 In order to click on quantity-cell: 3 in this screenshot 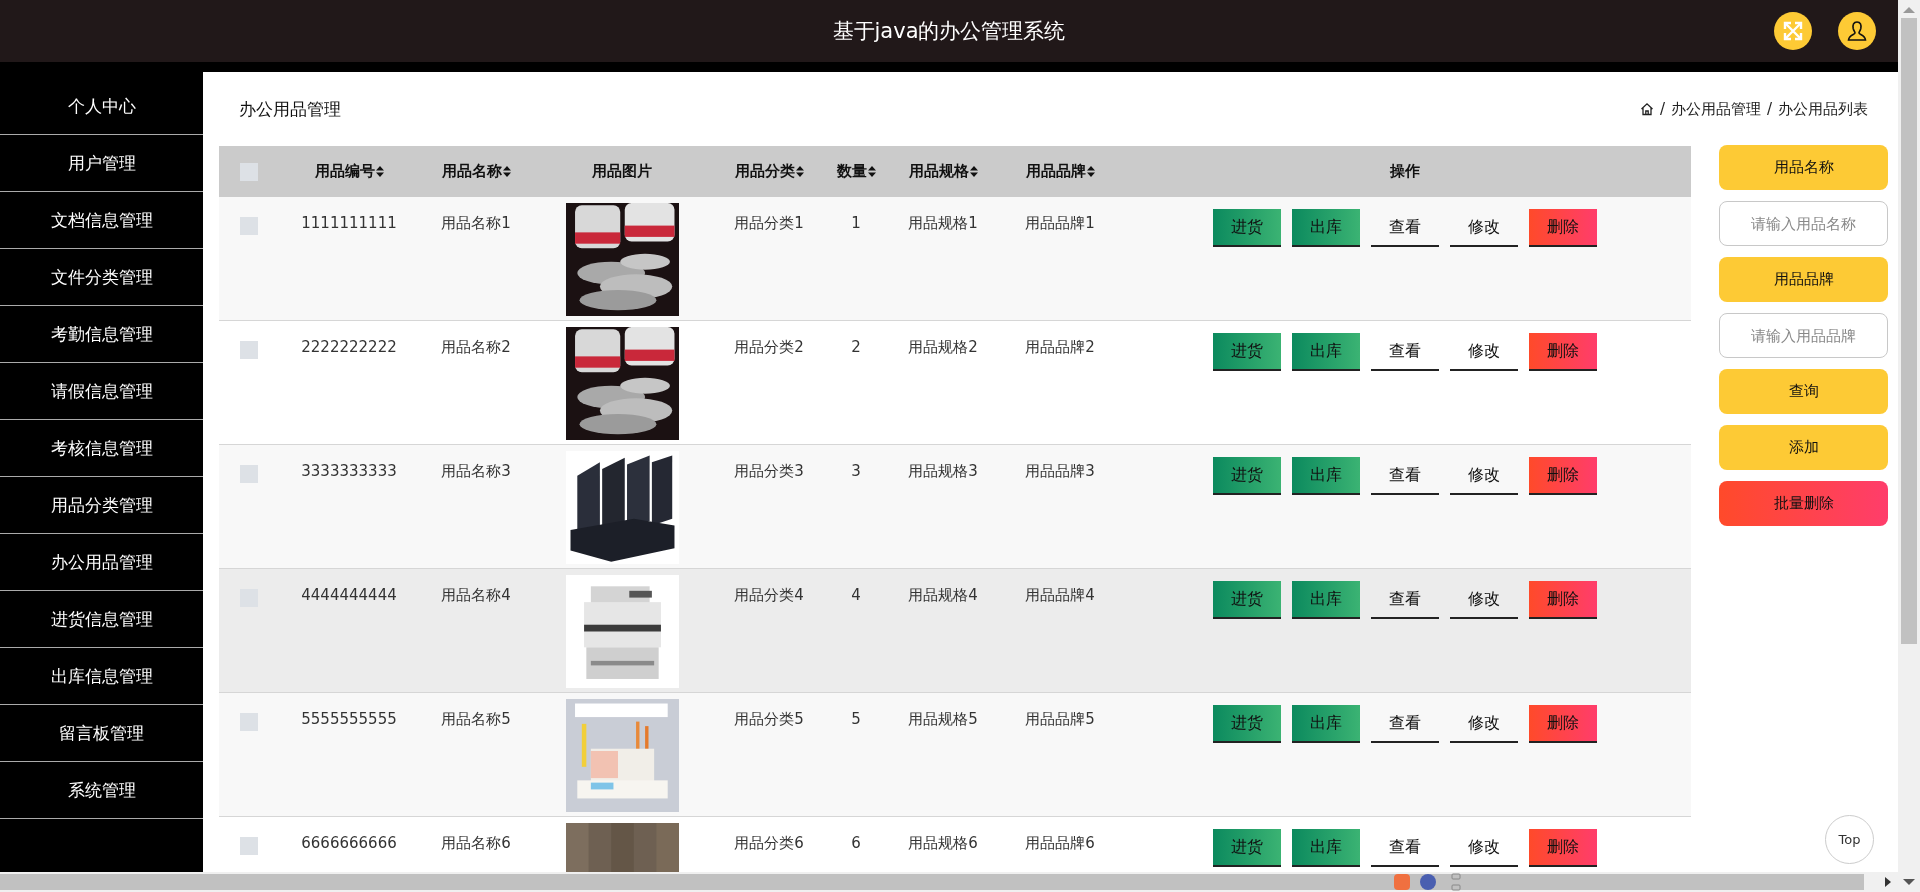, I will do `click(856, 471)`.